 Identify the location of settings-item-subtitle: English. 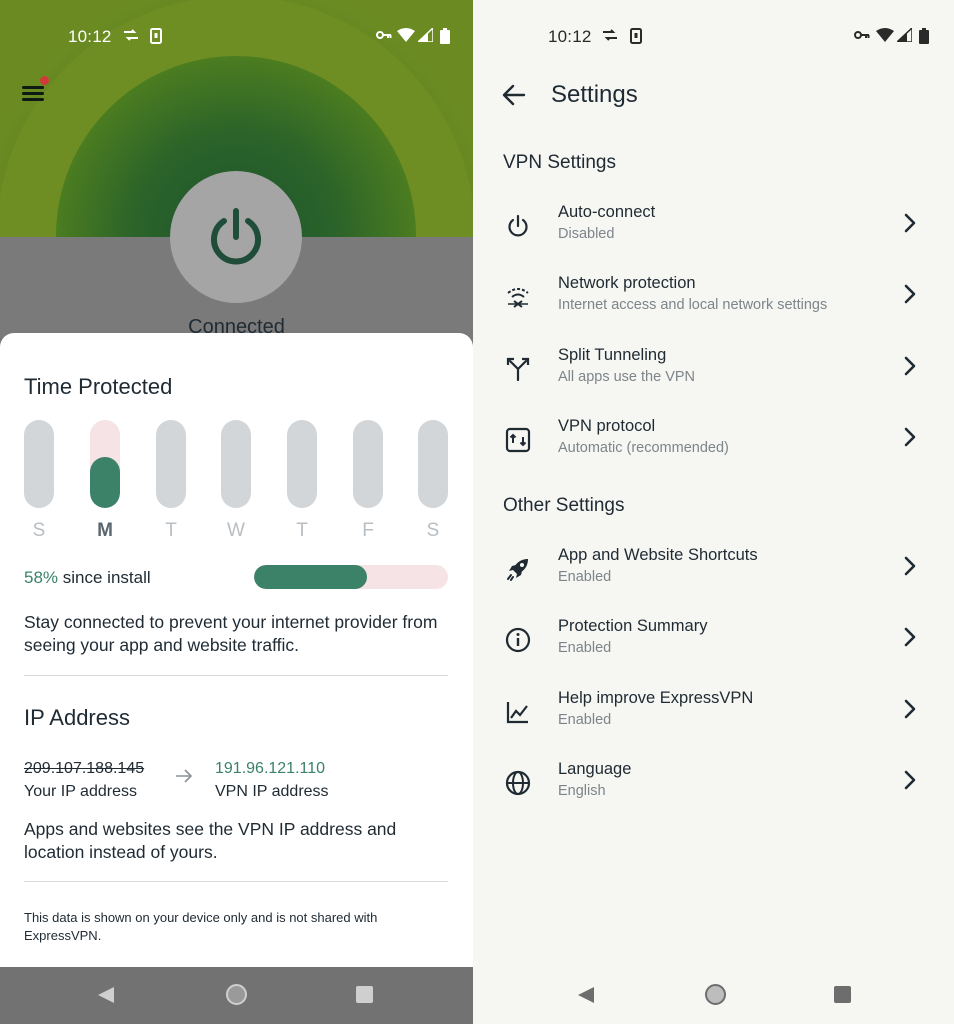
(582, 791).